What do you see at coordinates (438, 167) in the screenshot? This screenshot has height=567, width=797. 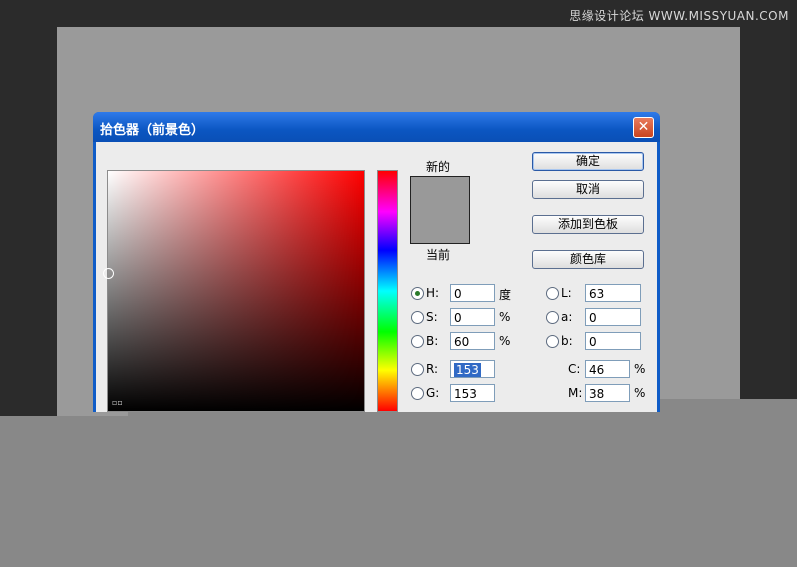 I see `new-color-label: 新的` at bounding box center [438, 167].